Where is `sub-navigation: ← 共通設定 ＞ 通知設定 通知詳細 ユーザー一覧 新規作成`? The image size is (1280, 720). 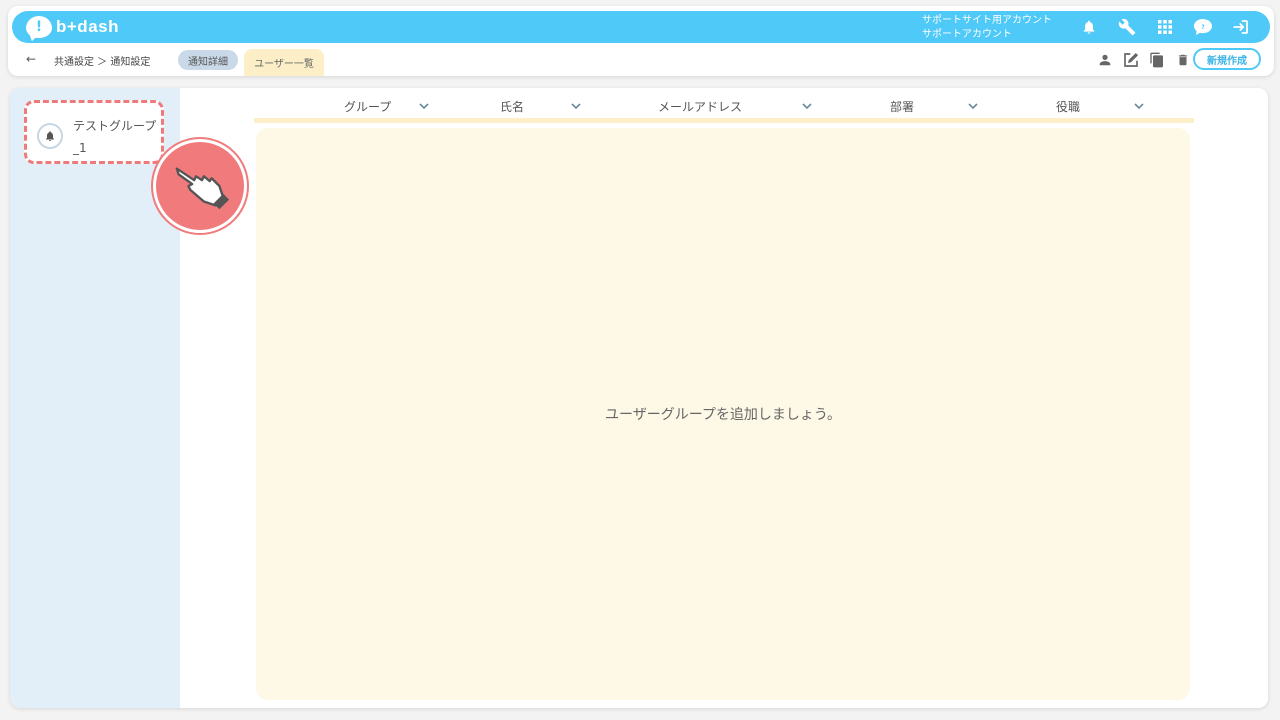 sub-navigation: ← 共通設定 ＞ 通知設定 通知詳細 ユーザー一覧 新規作成 is located at coordinates (641, 61).